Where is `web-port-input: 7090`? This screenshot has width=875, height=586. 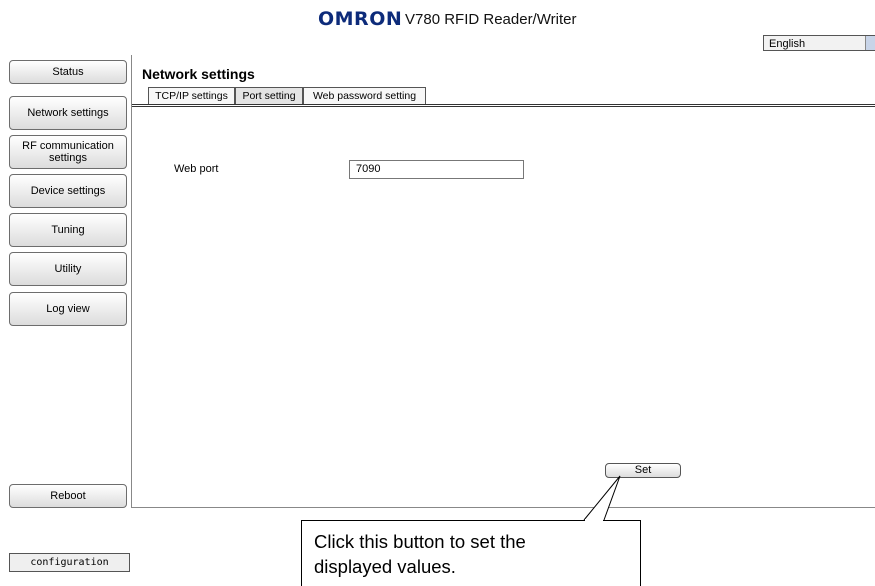 web-port-input: 7090 is located at coordinates (436, 169).